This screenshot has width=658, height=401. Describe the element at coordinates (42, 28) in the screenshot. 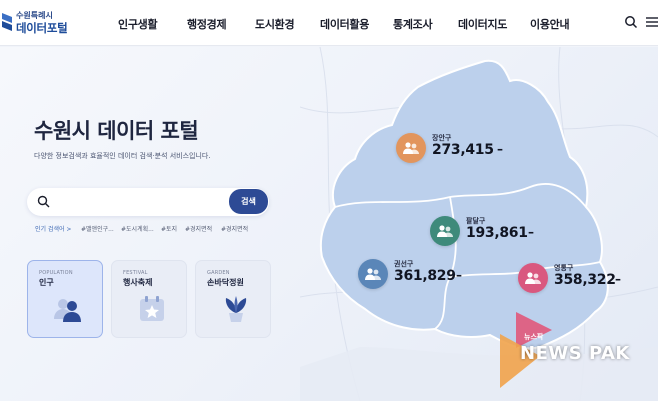

I see `logo-title: 데이터포털` at that location.